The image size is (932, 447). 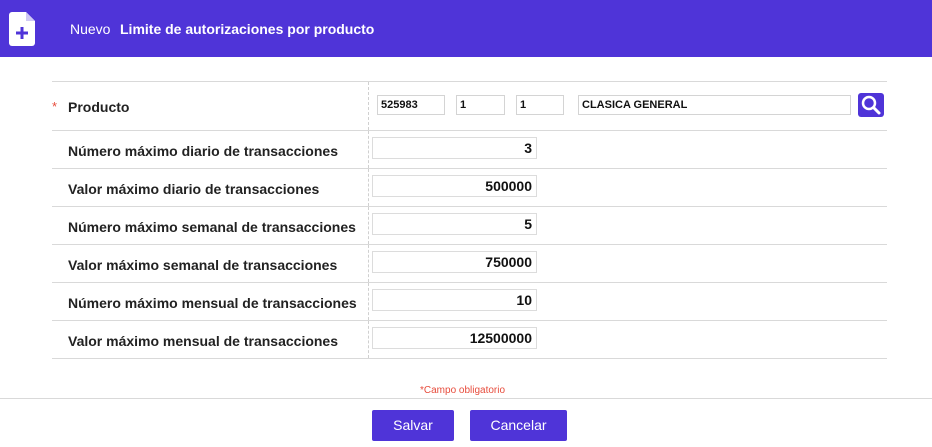 What do you see at coordinates (454, 224) in the screenshot?
I see `weekly-count-input: 5` at bounding box center [454, 224].